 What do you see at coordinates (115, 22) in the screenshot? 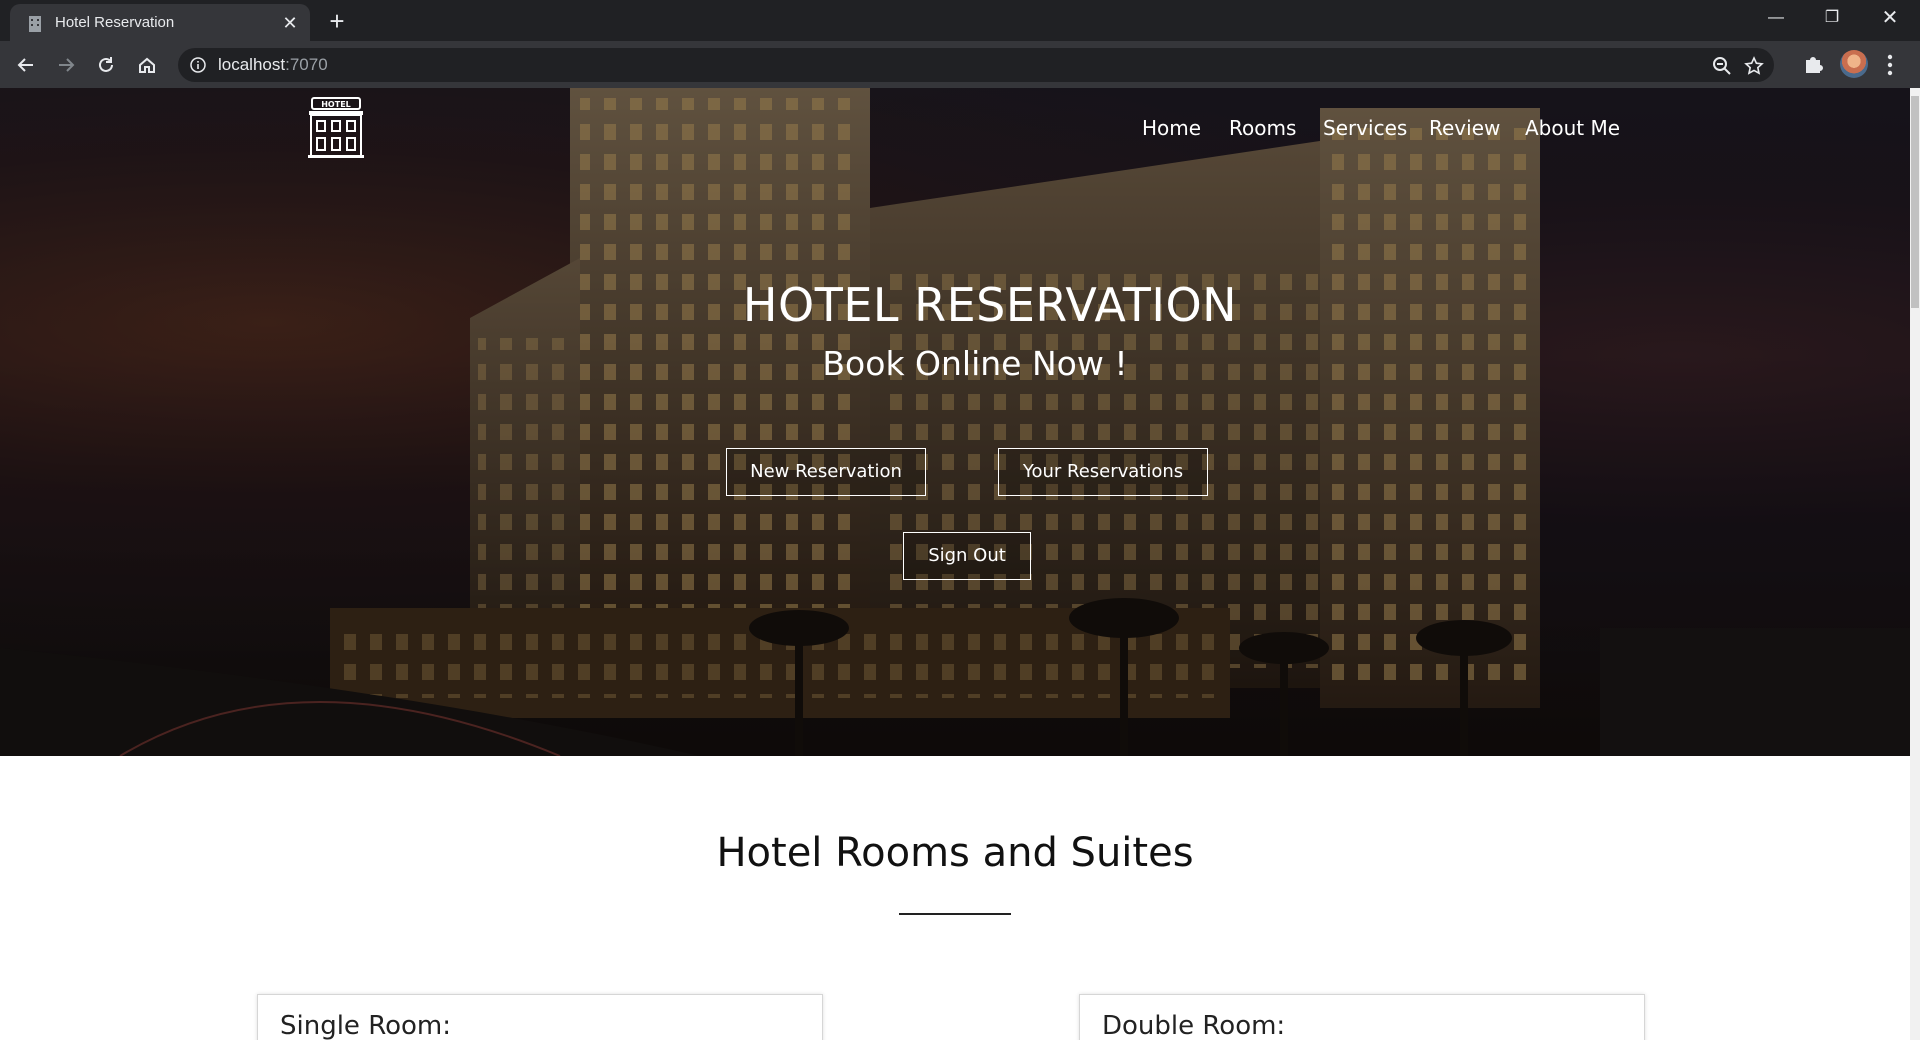
I see `tab-title: Hotel Reservation` at bounding box center [115, 22].